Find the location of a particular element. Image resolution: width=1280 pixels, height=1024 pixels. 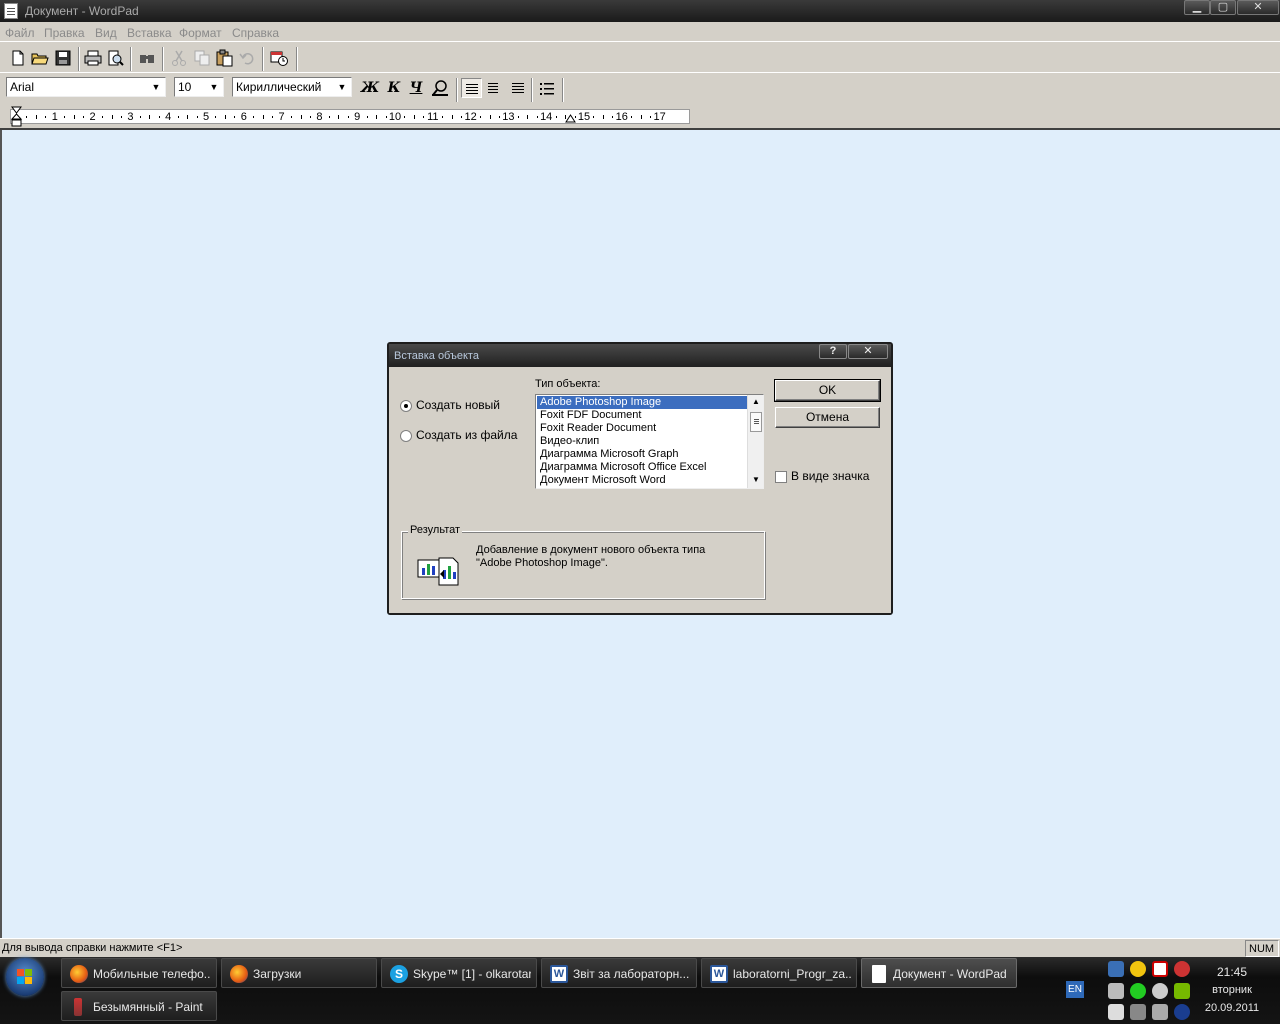

maximize-button: ▢ is located at coordinates (1223, 7).